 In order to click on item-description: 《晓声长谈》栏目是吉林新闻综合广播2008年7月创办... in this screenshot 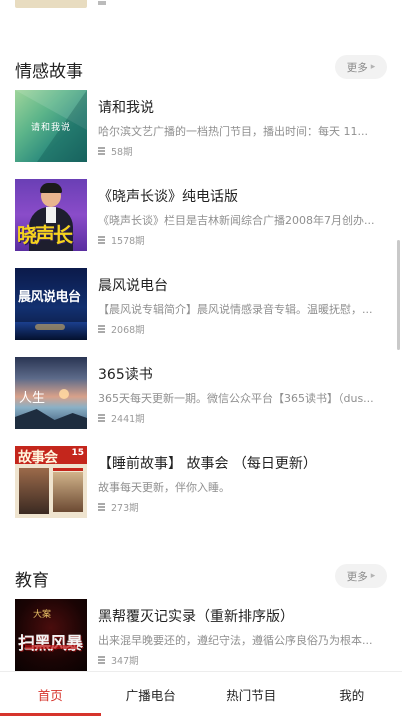, I will do `click(236, 220)`.